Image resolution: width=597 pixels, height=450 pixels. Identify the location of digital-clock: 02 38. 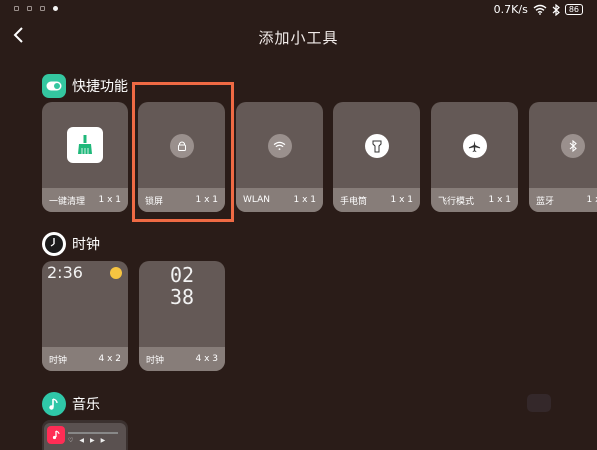
(182, 286).